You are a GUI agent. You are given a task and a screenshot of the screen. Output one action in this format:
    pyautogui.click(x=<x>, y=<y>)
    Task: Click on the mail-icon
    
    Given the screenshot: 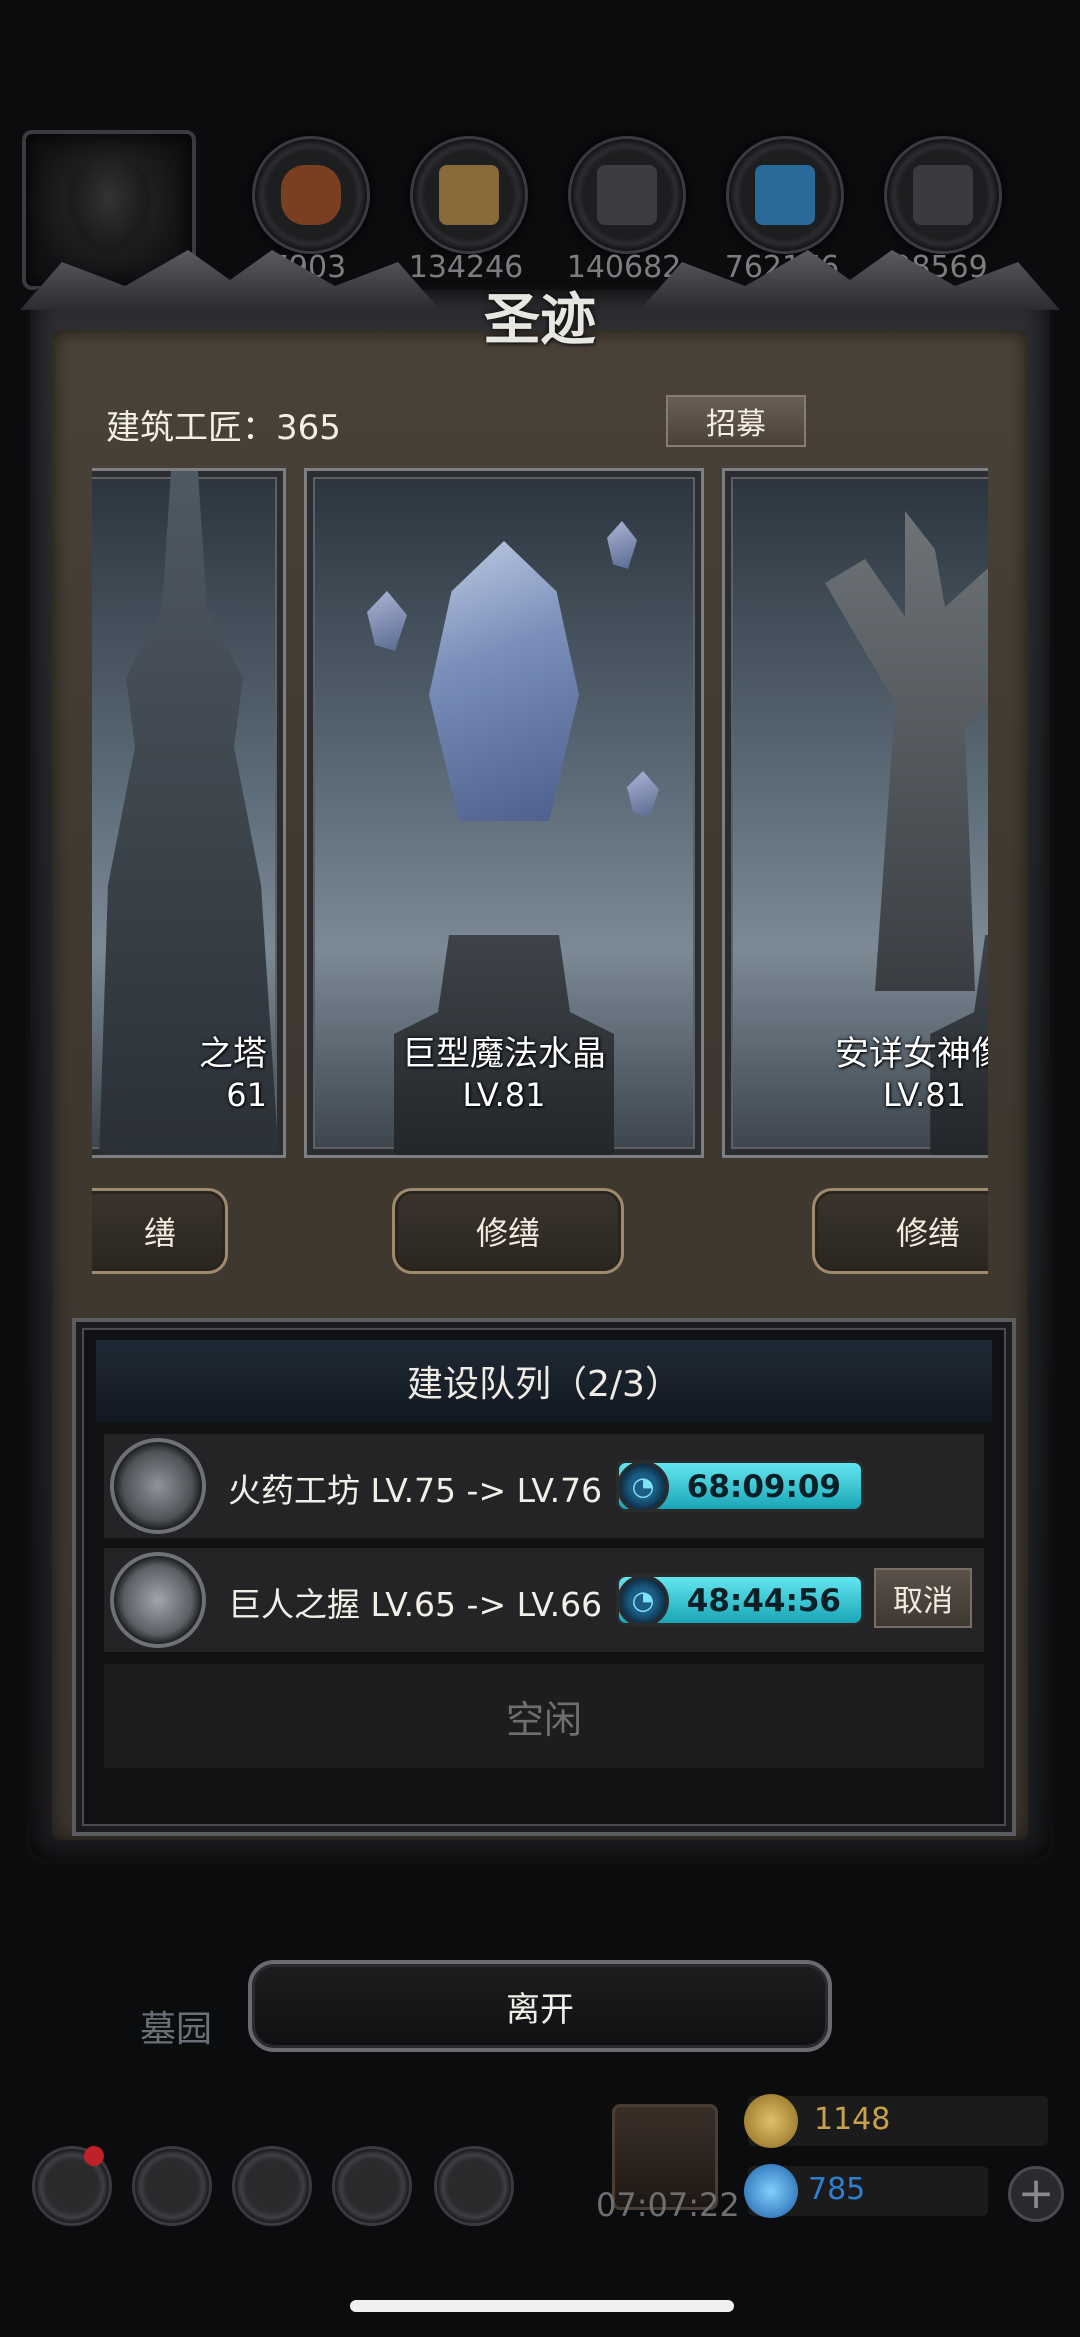 What is the action you would take?
    pyautogui.click(x=372, y=2186)
    